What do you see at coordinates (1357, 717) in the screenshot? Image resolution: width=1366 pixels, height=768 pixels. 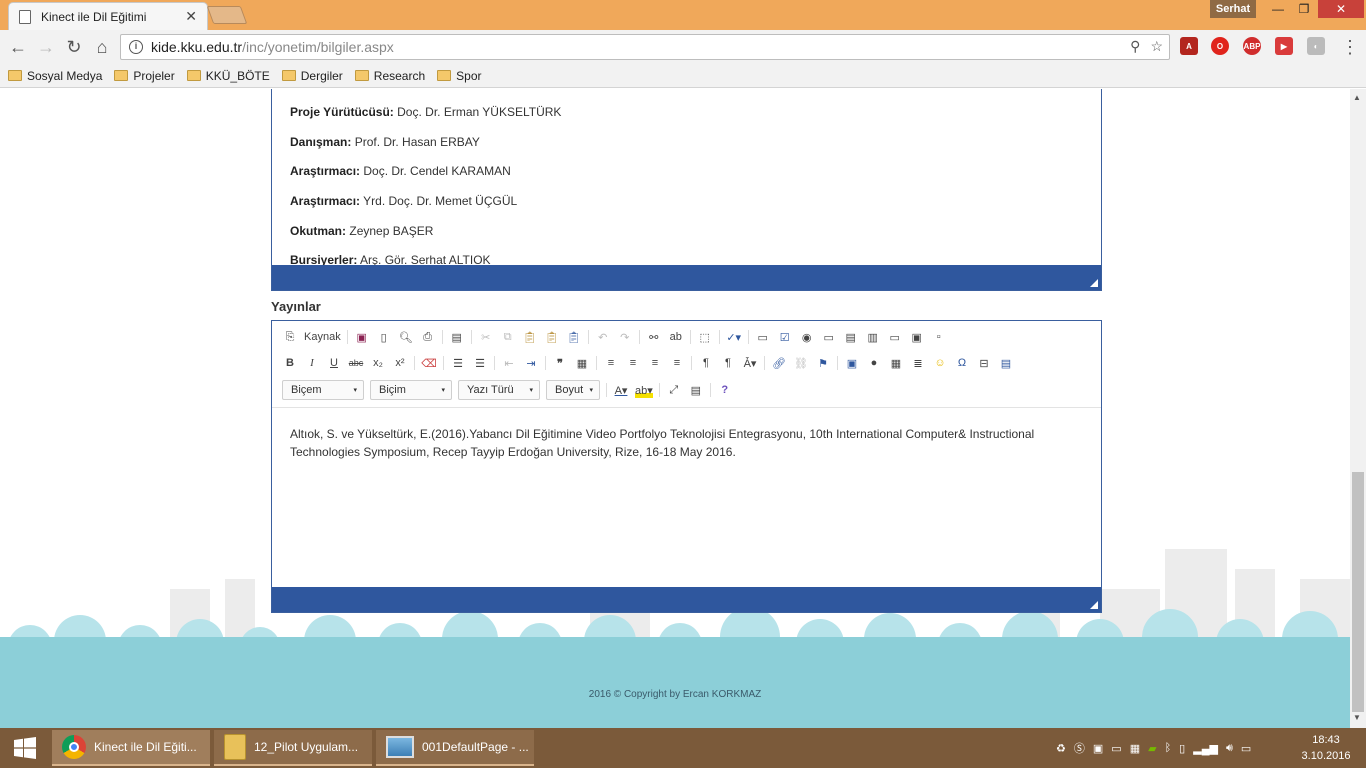 I see `scroll-down-icon: ▼` at bounding box center [1357, 717].